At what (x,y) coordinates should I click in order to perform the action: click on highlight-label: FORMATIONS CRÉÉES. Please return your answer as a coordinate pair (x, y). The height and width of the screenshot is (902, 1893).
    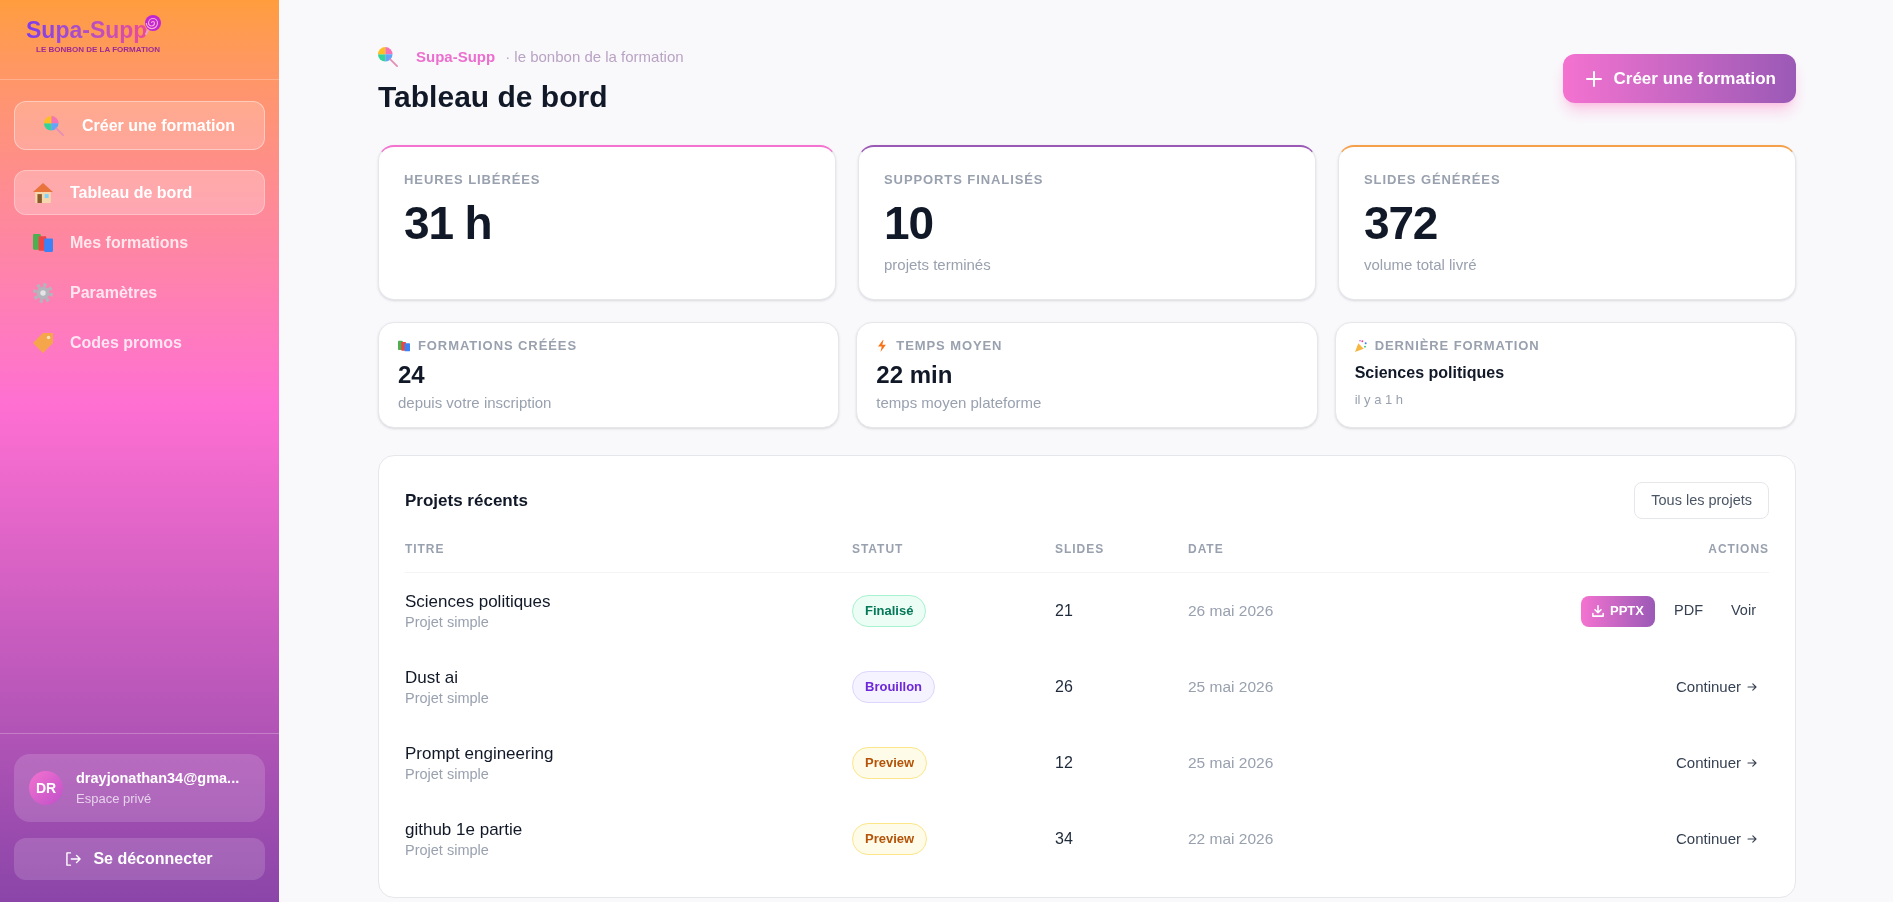
    Looking at the image, I should click on (497, 346).